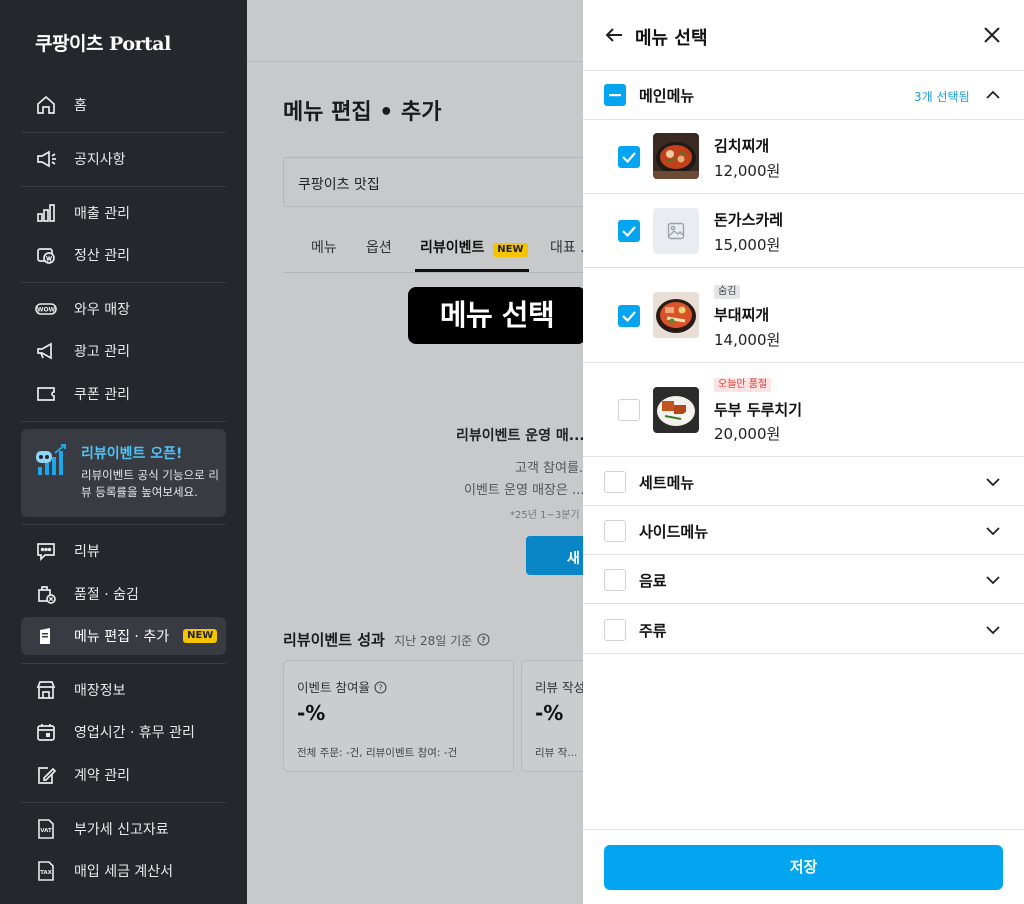 This screenshot has height=904, width=1024. What do you see at coordinates (46, 309) in the screenshot?
I see `wow-icon: WOW` at bounding box center [46, 309].